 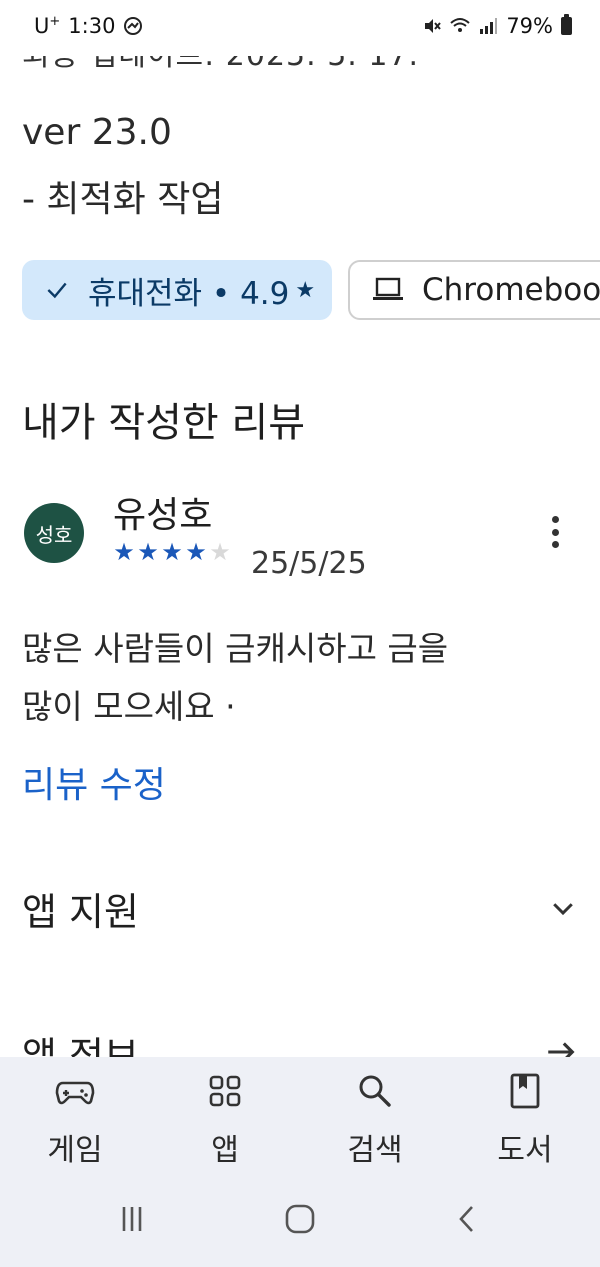 I want to click on laptop-icon, so click(x=388, y=290).